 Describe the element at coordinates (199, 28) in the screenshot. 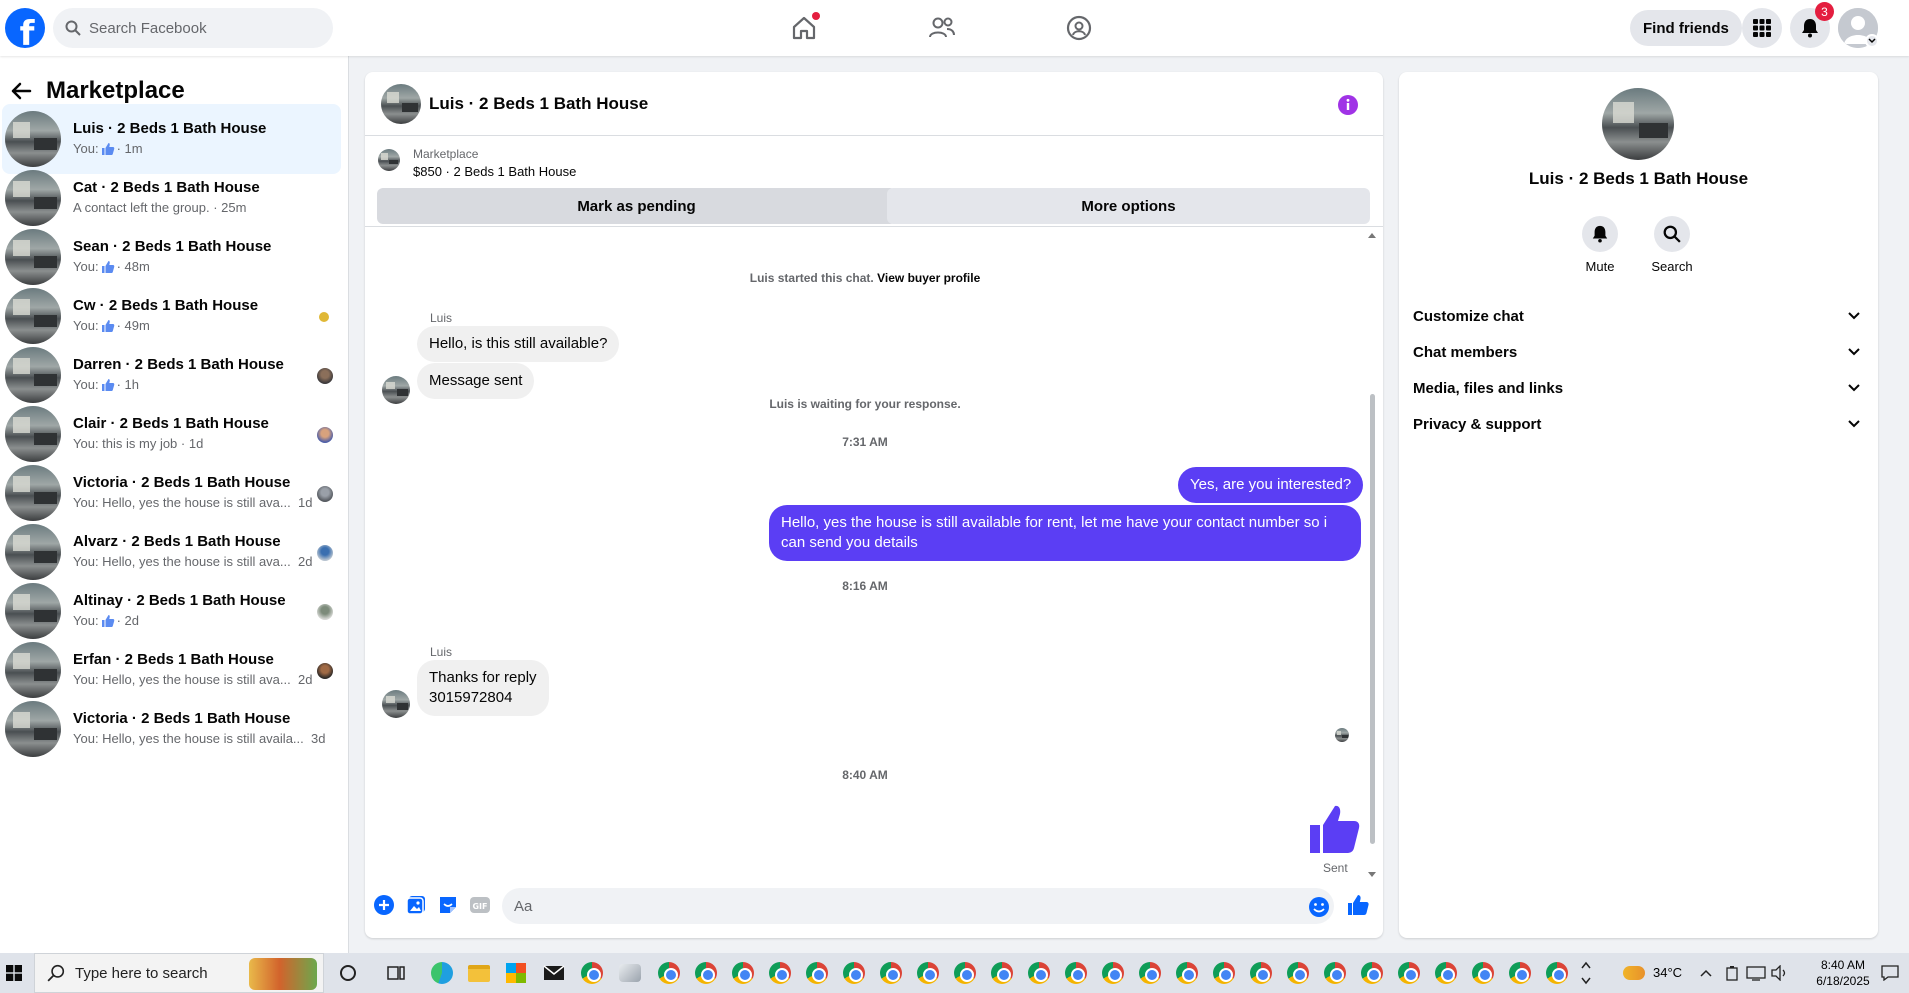

I see `search-input` at that location.